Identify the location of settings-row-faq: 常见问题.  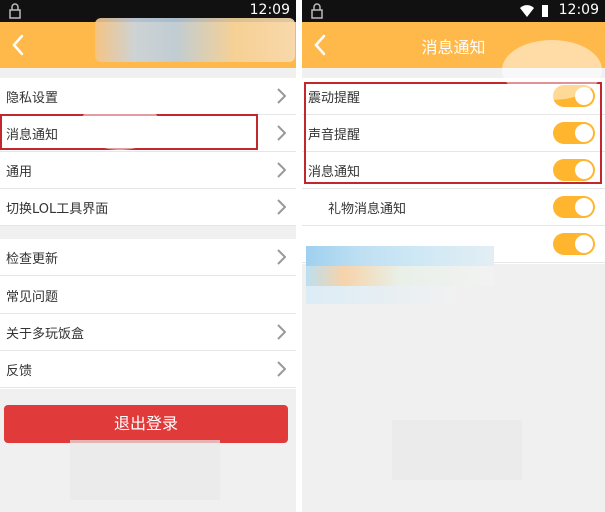
(148, 295).